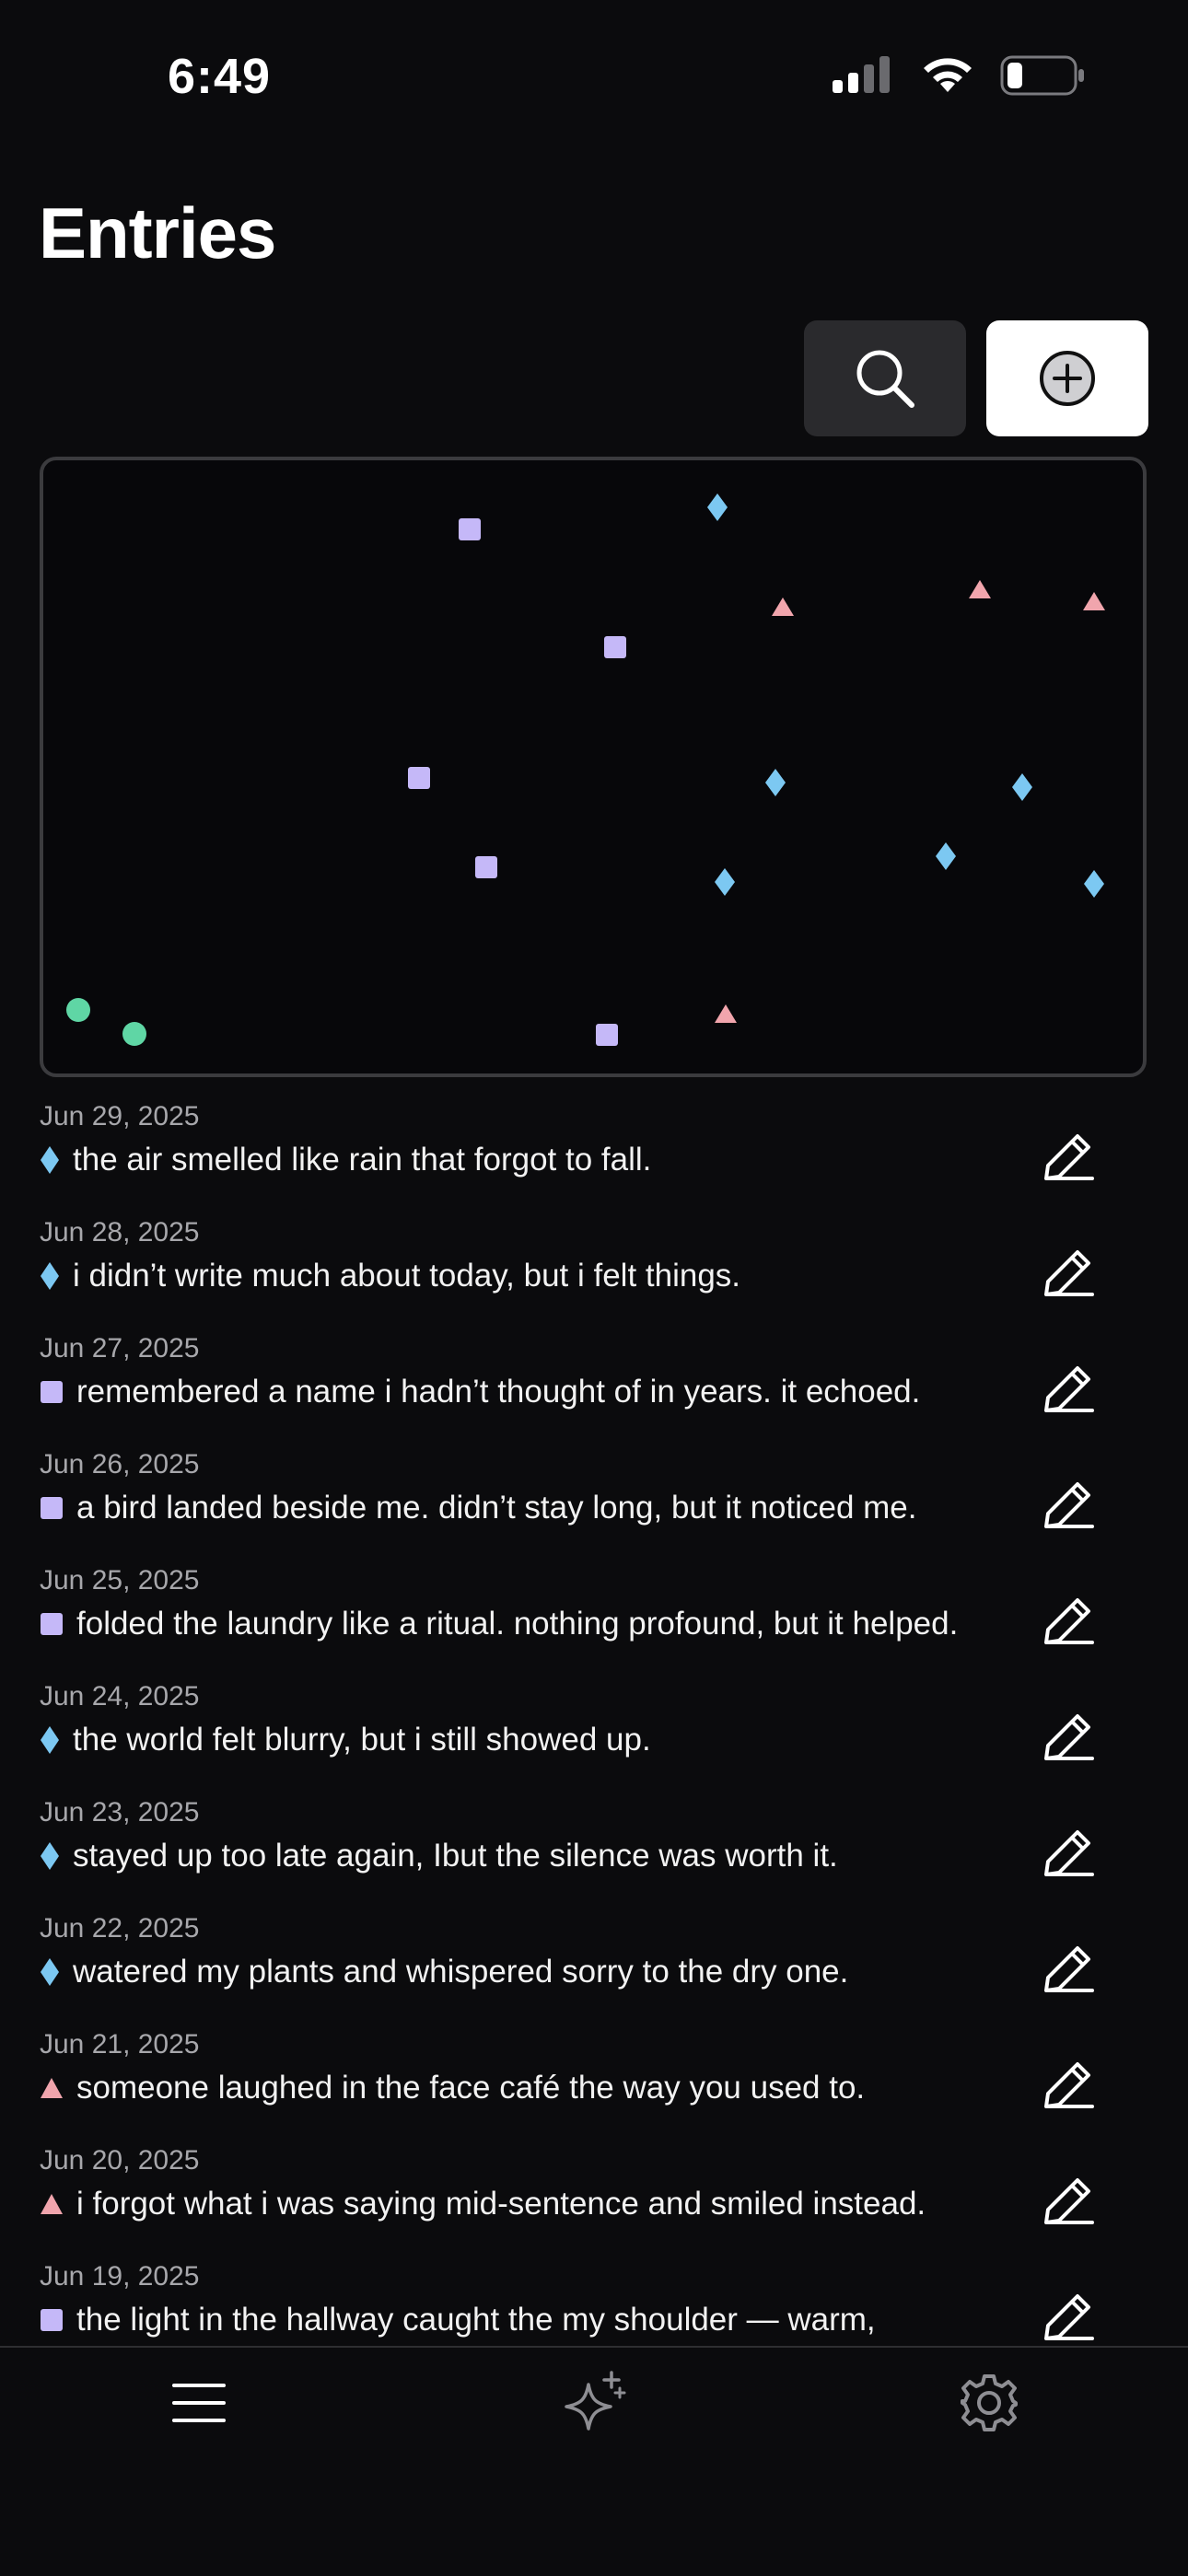 The image size is (1188, 2576). Describe the element at coordinates (120, 1812) in the screenshot. I see `entry-date: Jun 23, 2025` at that location.